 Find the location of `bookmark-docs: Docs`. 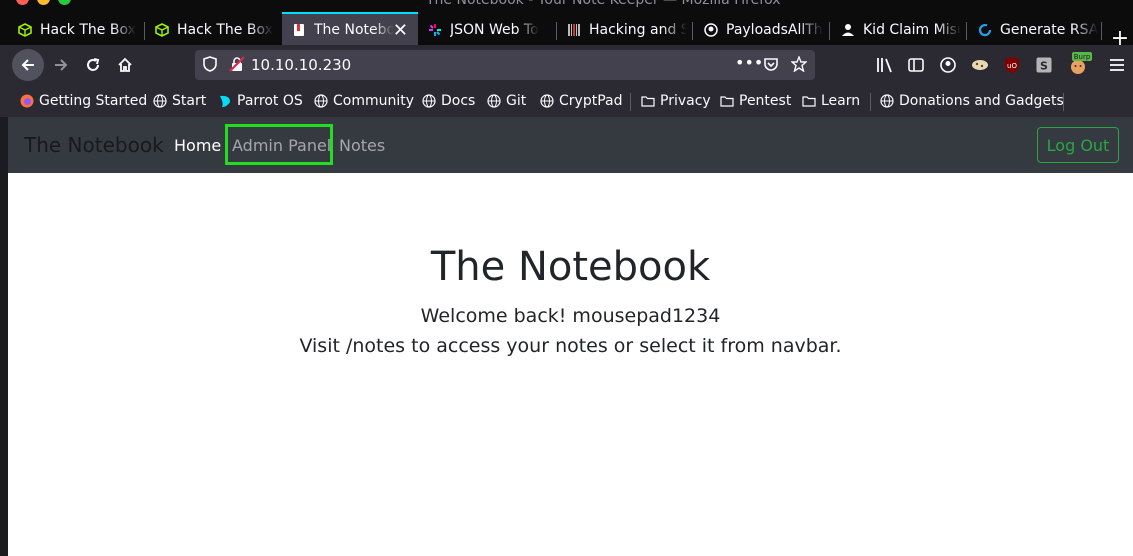

bookmark-docs: Docs is located at coordinates (448, 101).